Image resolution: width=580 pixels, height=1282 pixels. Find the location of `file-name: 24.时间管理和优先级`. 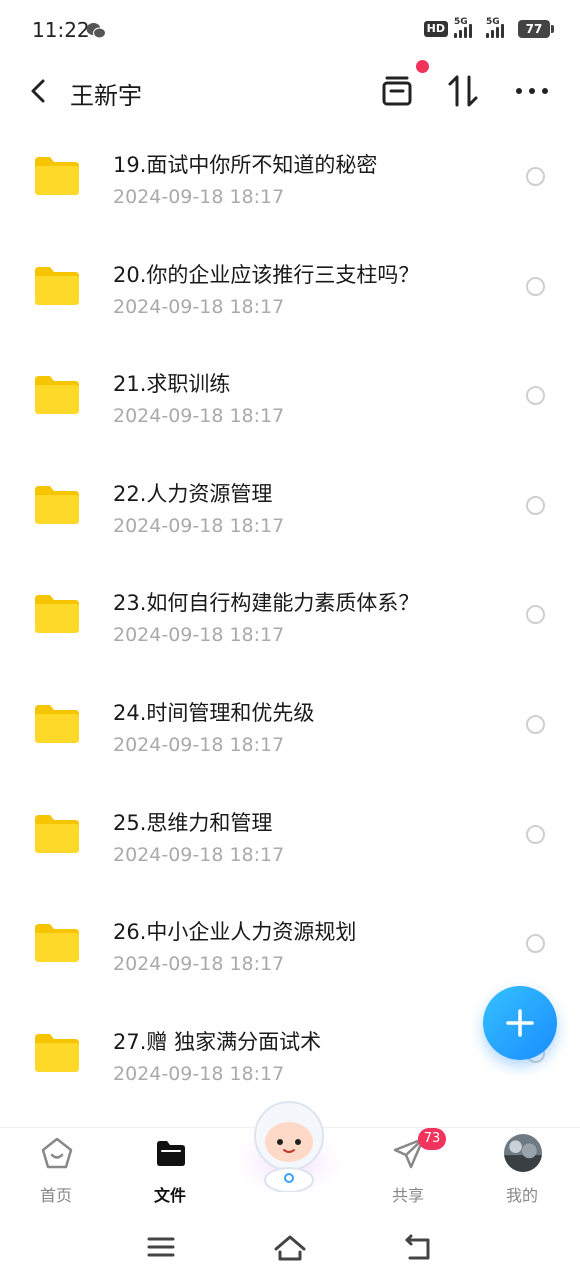

file-name: 24.时间管理和优先级 is located at coordinates (214, 712).